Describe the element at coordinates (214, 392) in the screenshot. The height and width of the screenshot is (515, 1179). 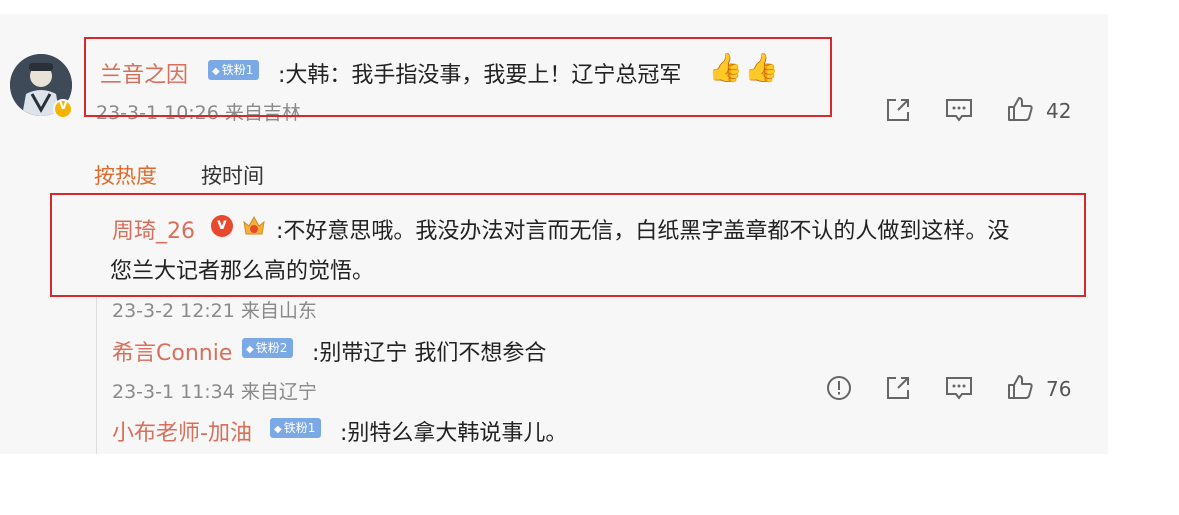
I see `reply-meta: 23-3-1 11:34 来自辽宁` at that location.